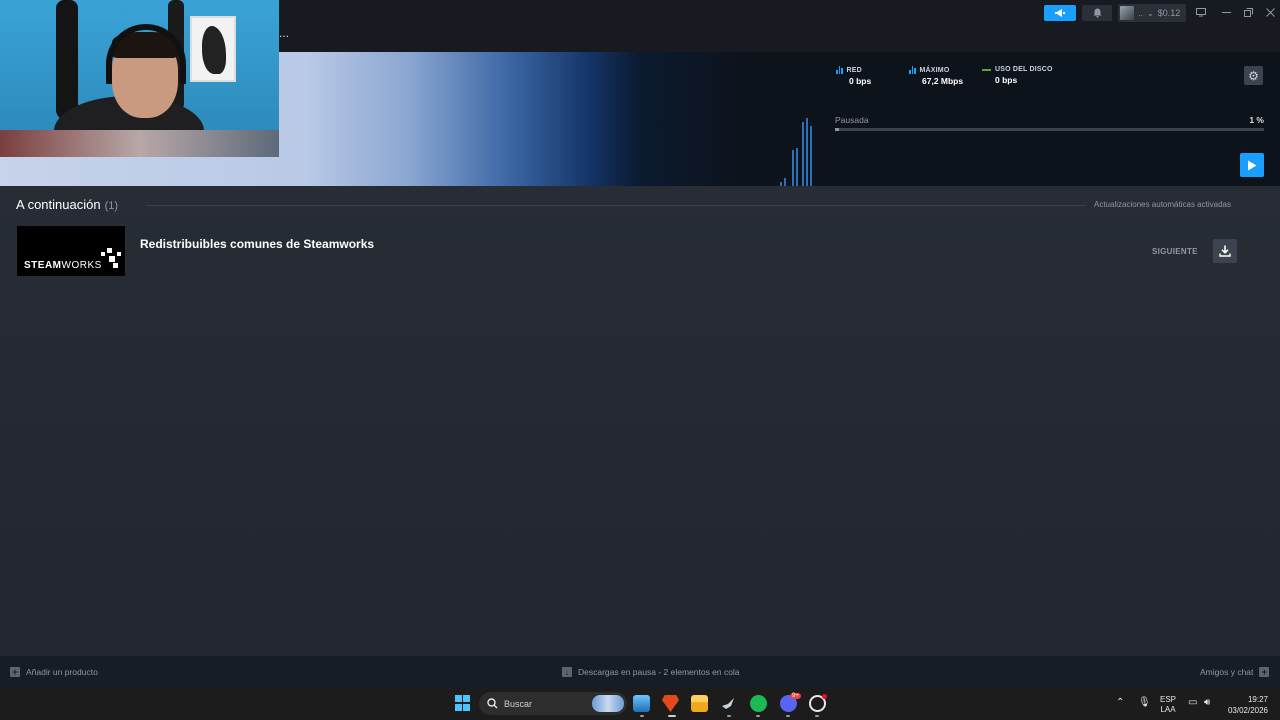 Image resolution: width=1280 pixels, height=720 pixels. Describe the element at coordinates (139, 78) in the screenshot. I see `webcam-overlay` at that location.